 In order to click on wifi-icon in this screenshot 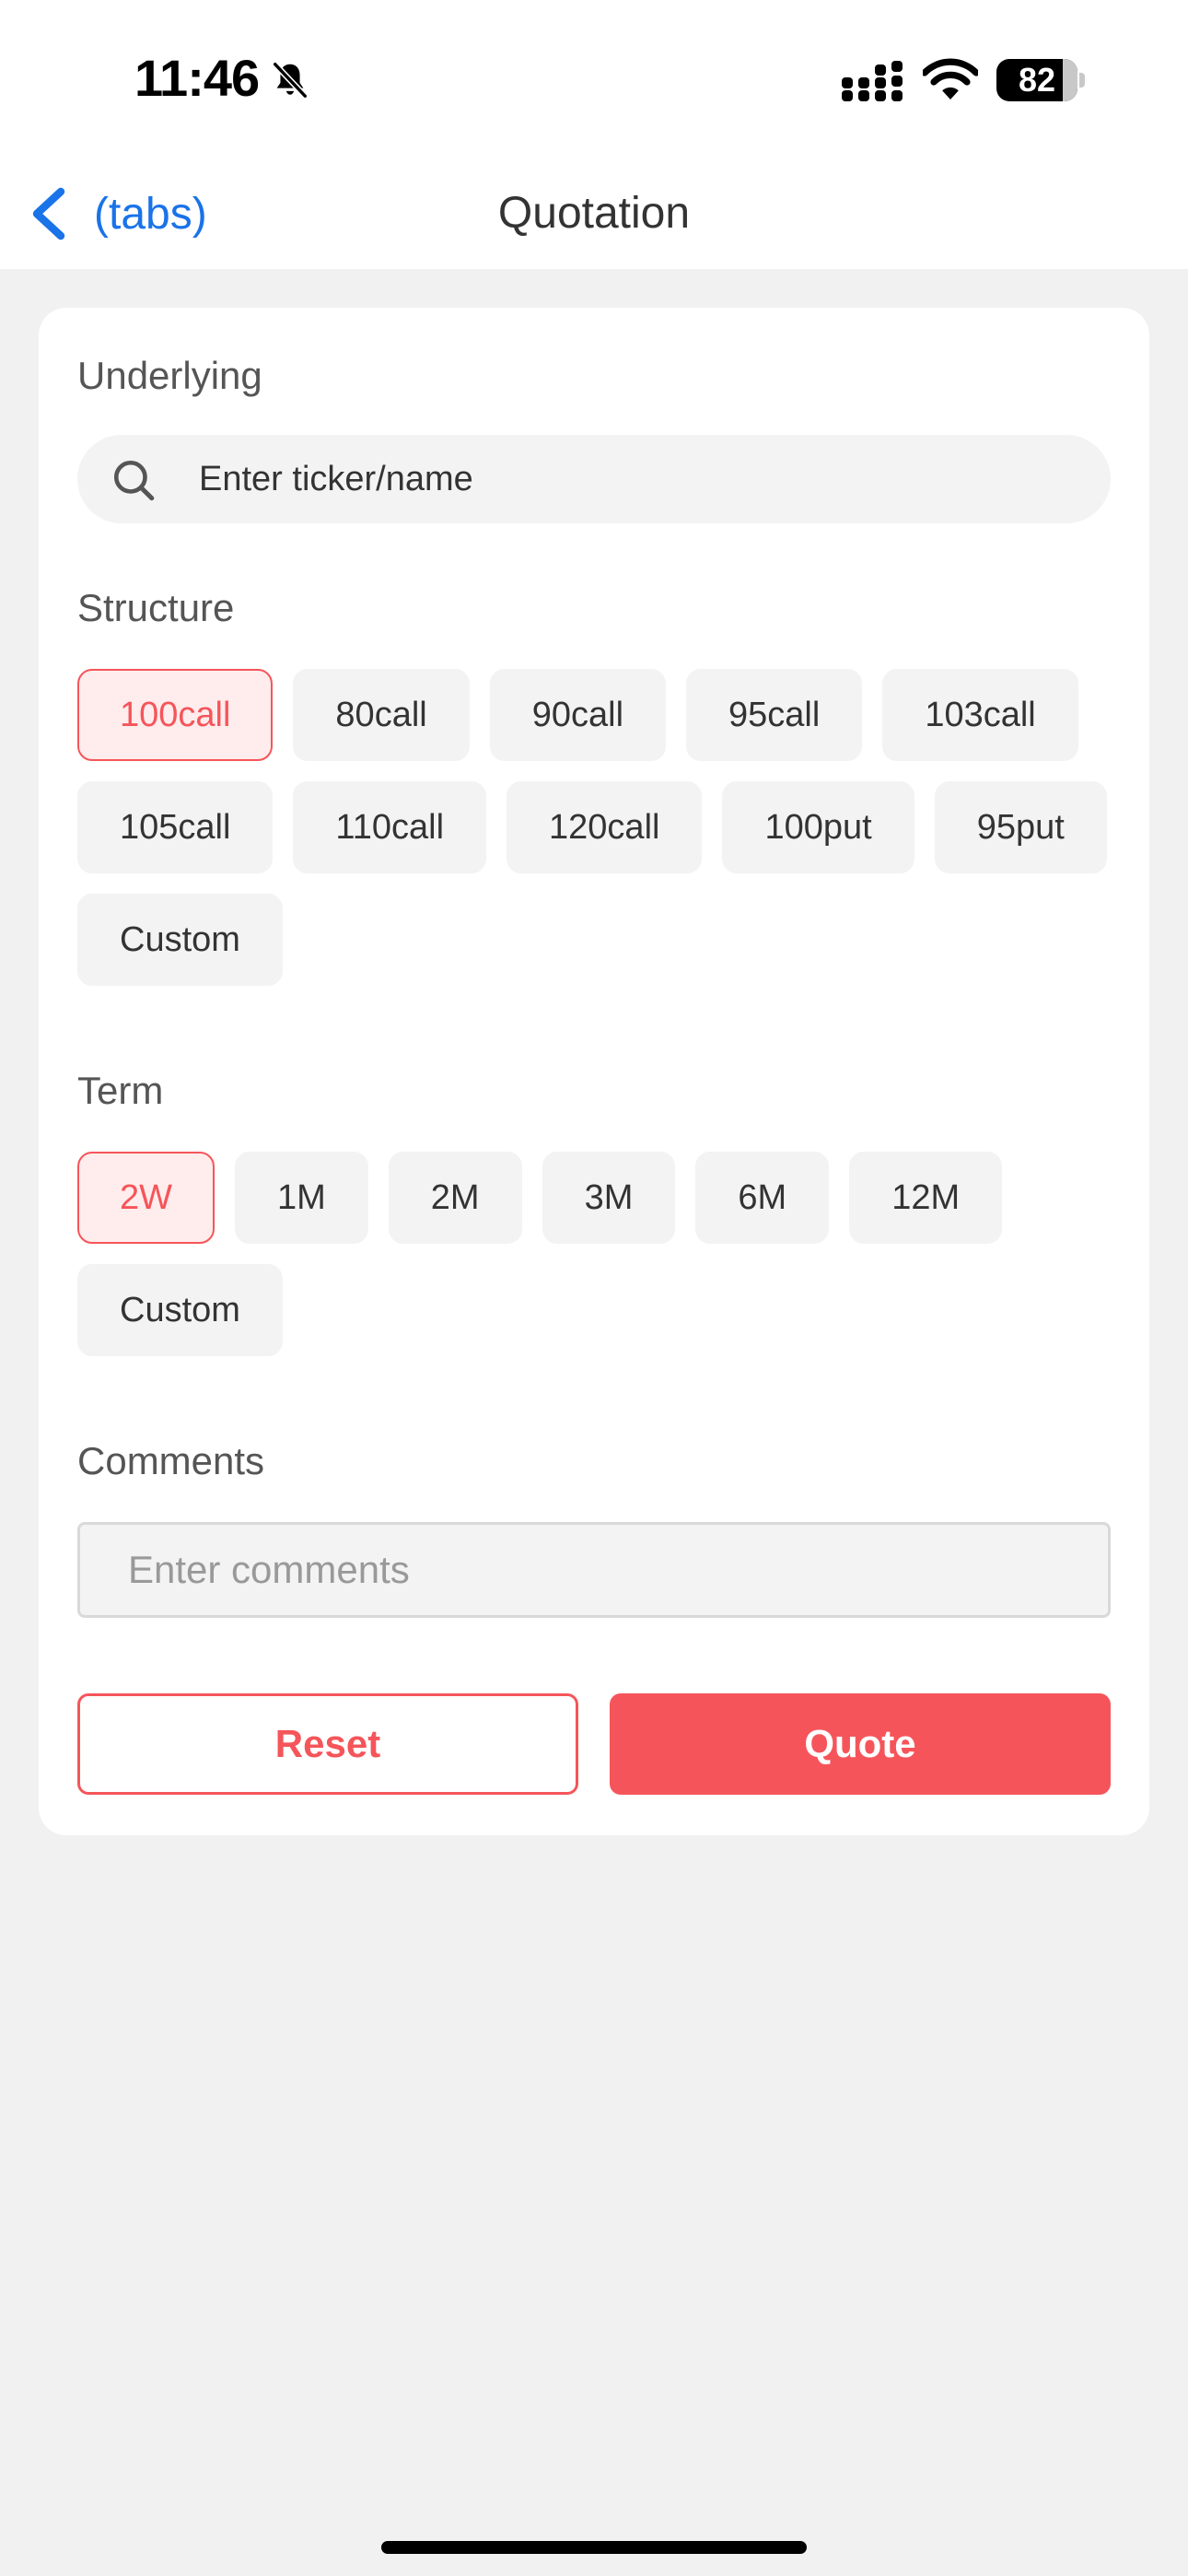, I will do `click(951, 79)`.